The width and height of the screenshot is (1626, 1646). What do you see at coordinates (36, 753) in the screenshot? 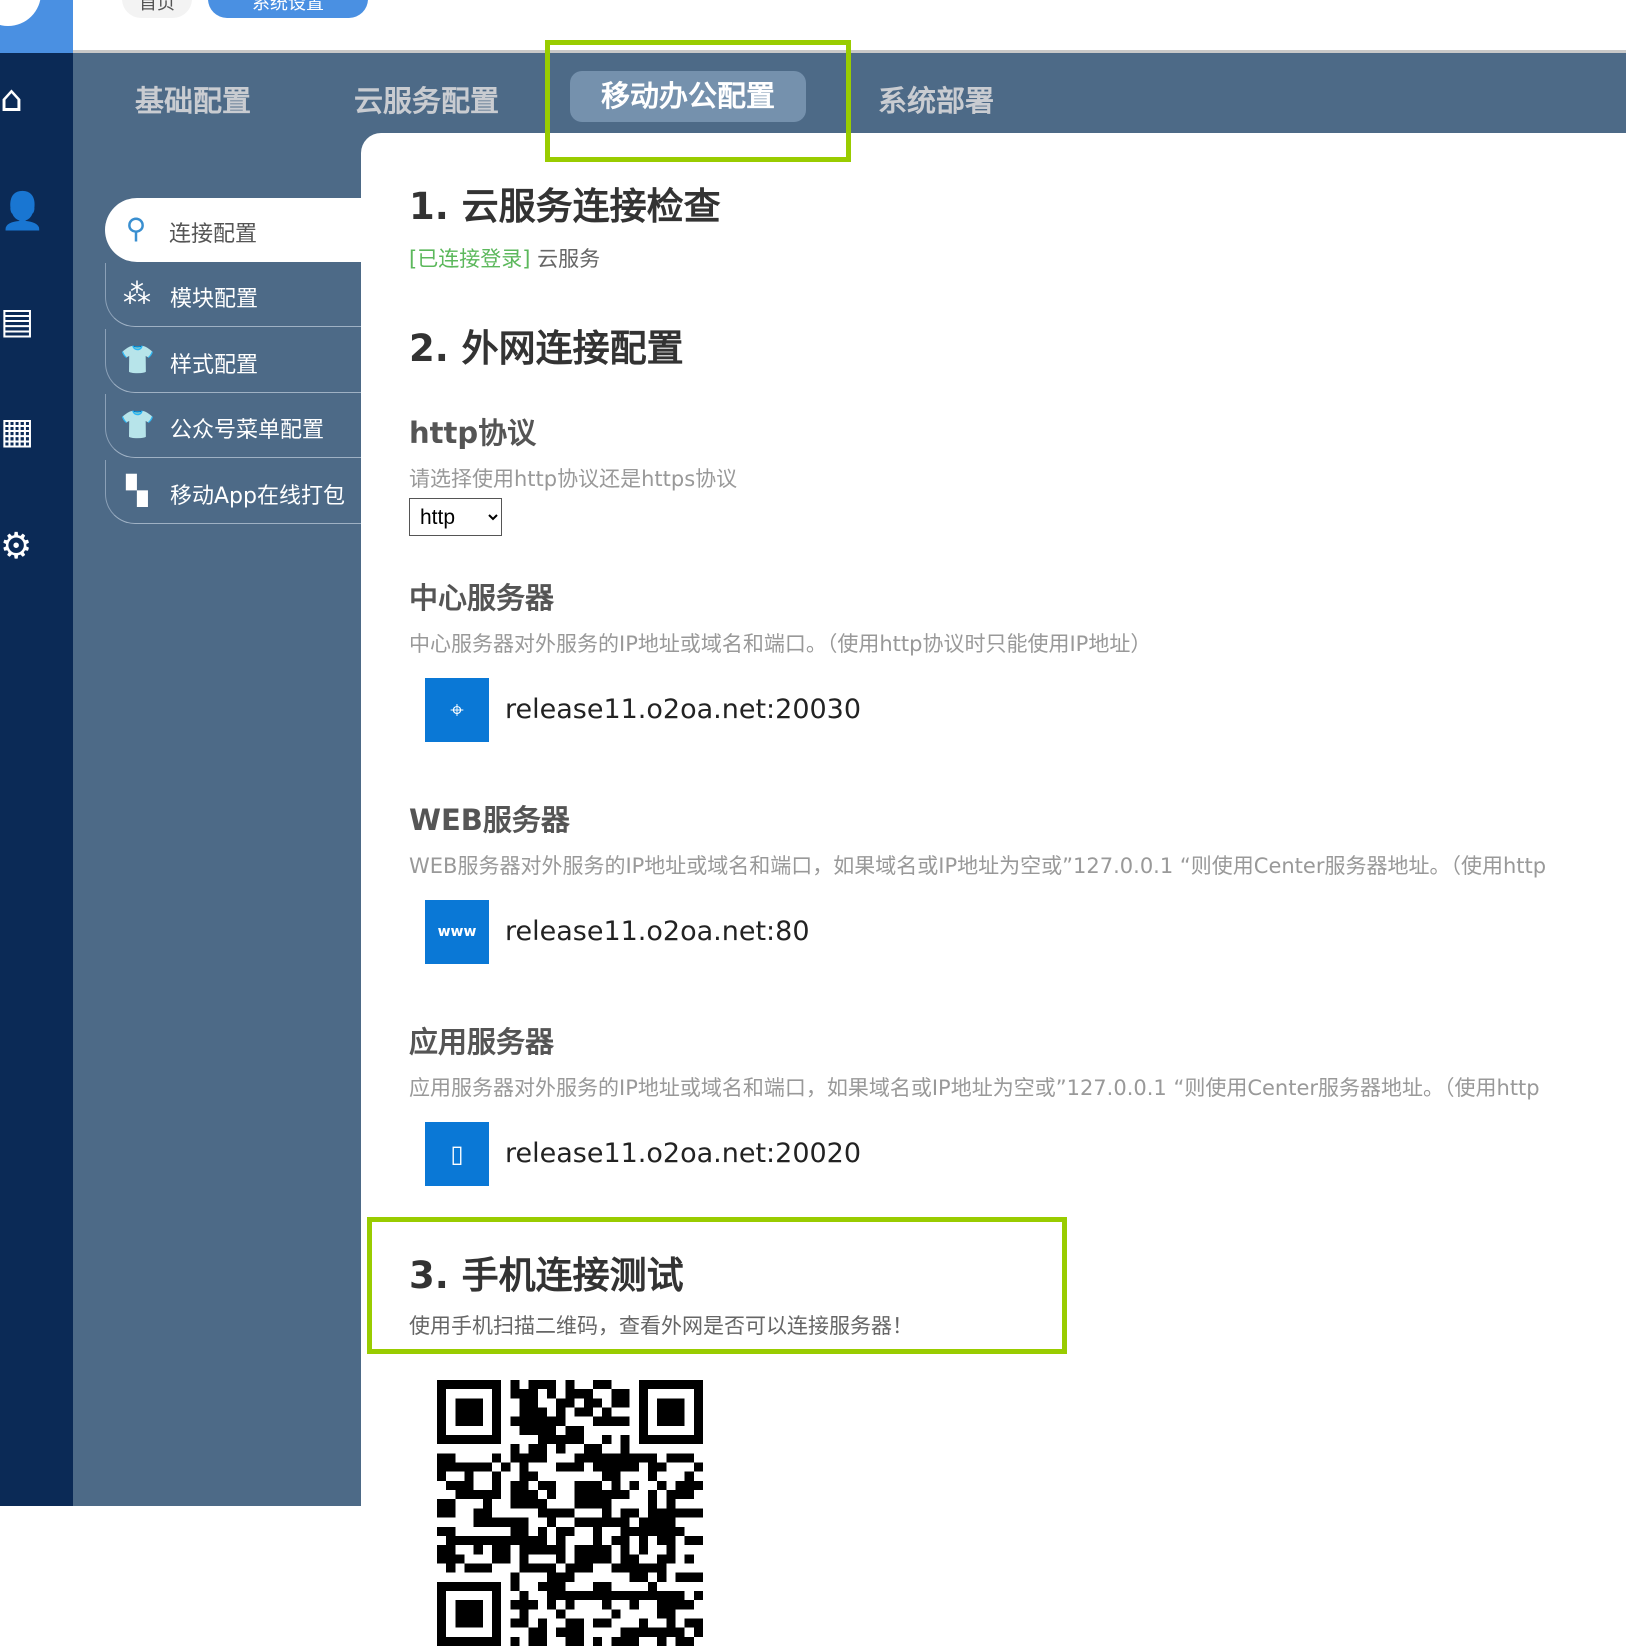
I see `left-nav: ⌂ 👤 ▤ ▦ ⚙` at bounding box center [36, 753].